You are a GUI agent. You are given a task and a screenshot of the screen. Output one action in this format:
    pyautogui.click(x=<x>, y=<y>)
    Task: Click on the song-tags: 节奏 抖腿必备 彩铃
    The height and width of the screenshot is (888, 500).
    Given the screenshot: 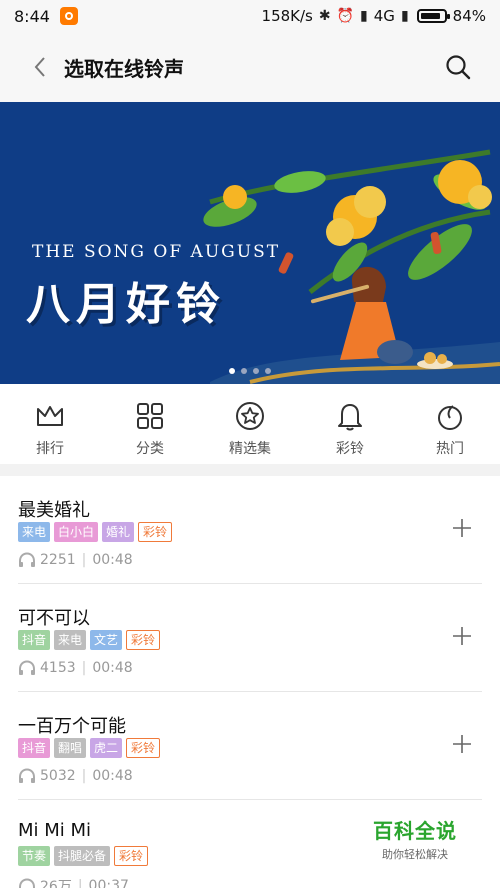 What is the action you would take?
    pyautogui.click(x=83, y=856)
    